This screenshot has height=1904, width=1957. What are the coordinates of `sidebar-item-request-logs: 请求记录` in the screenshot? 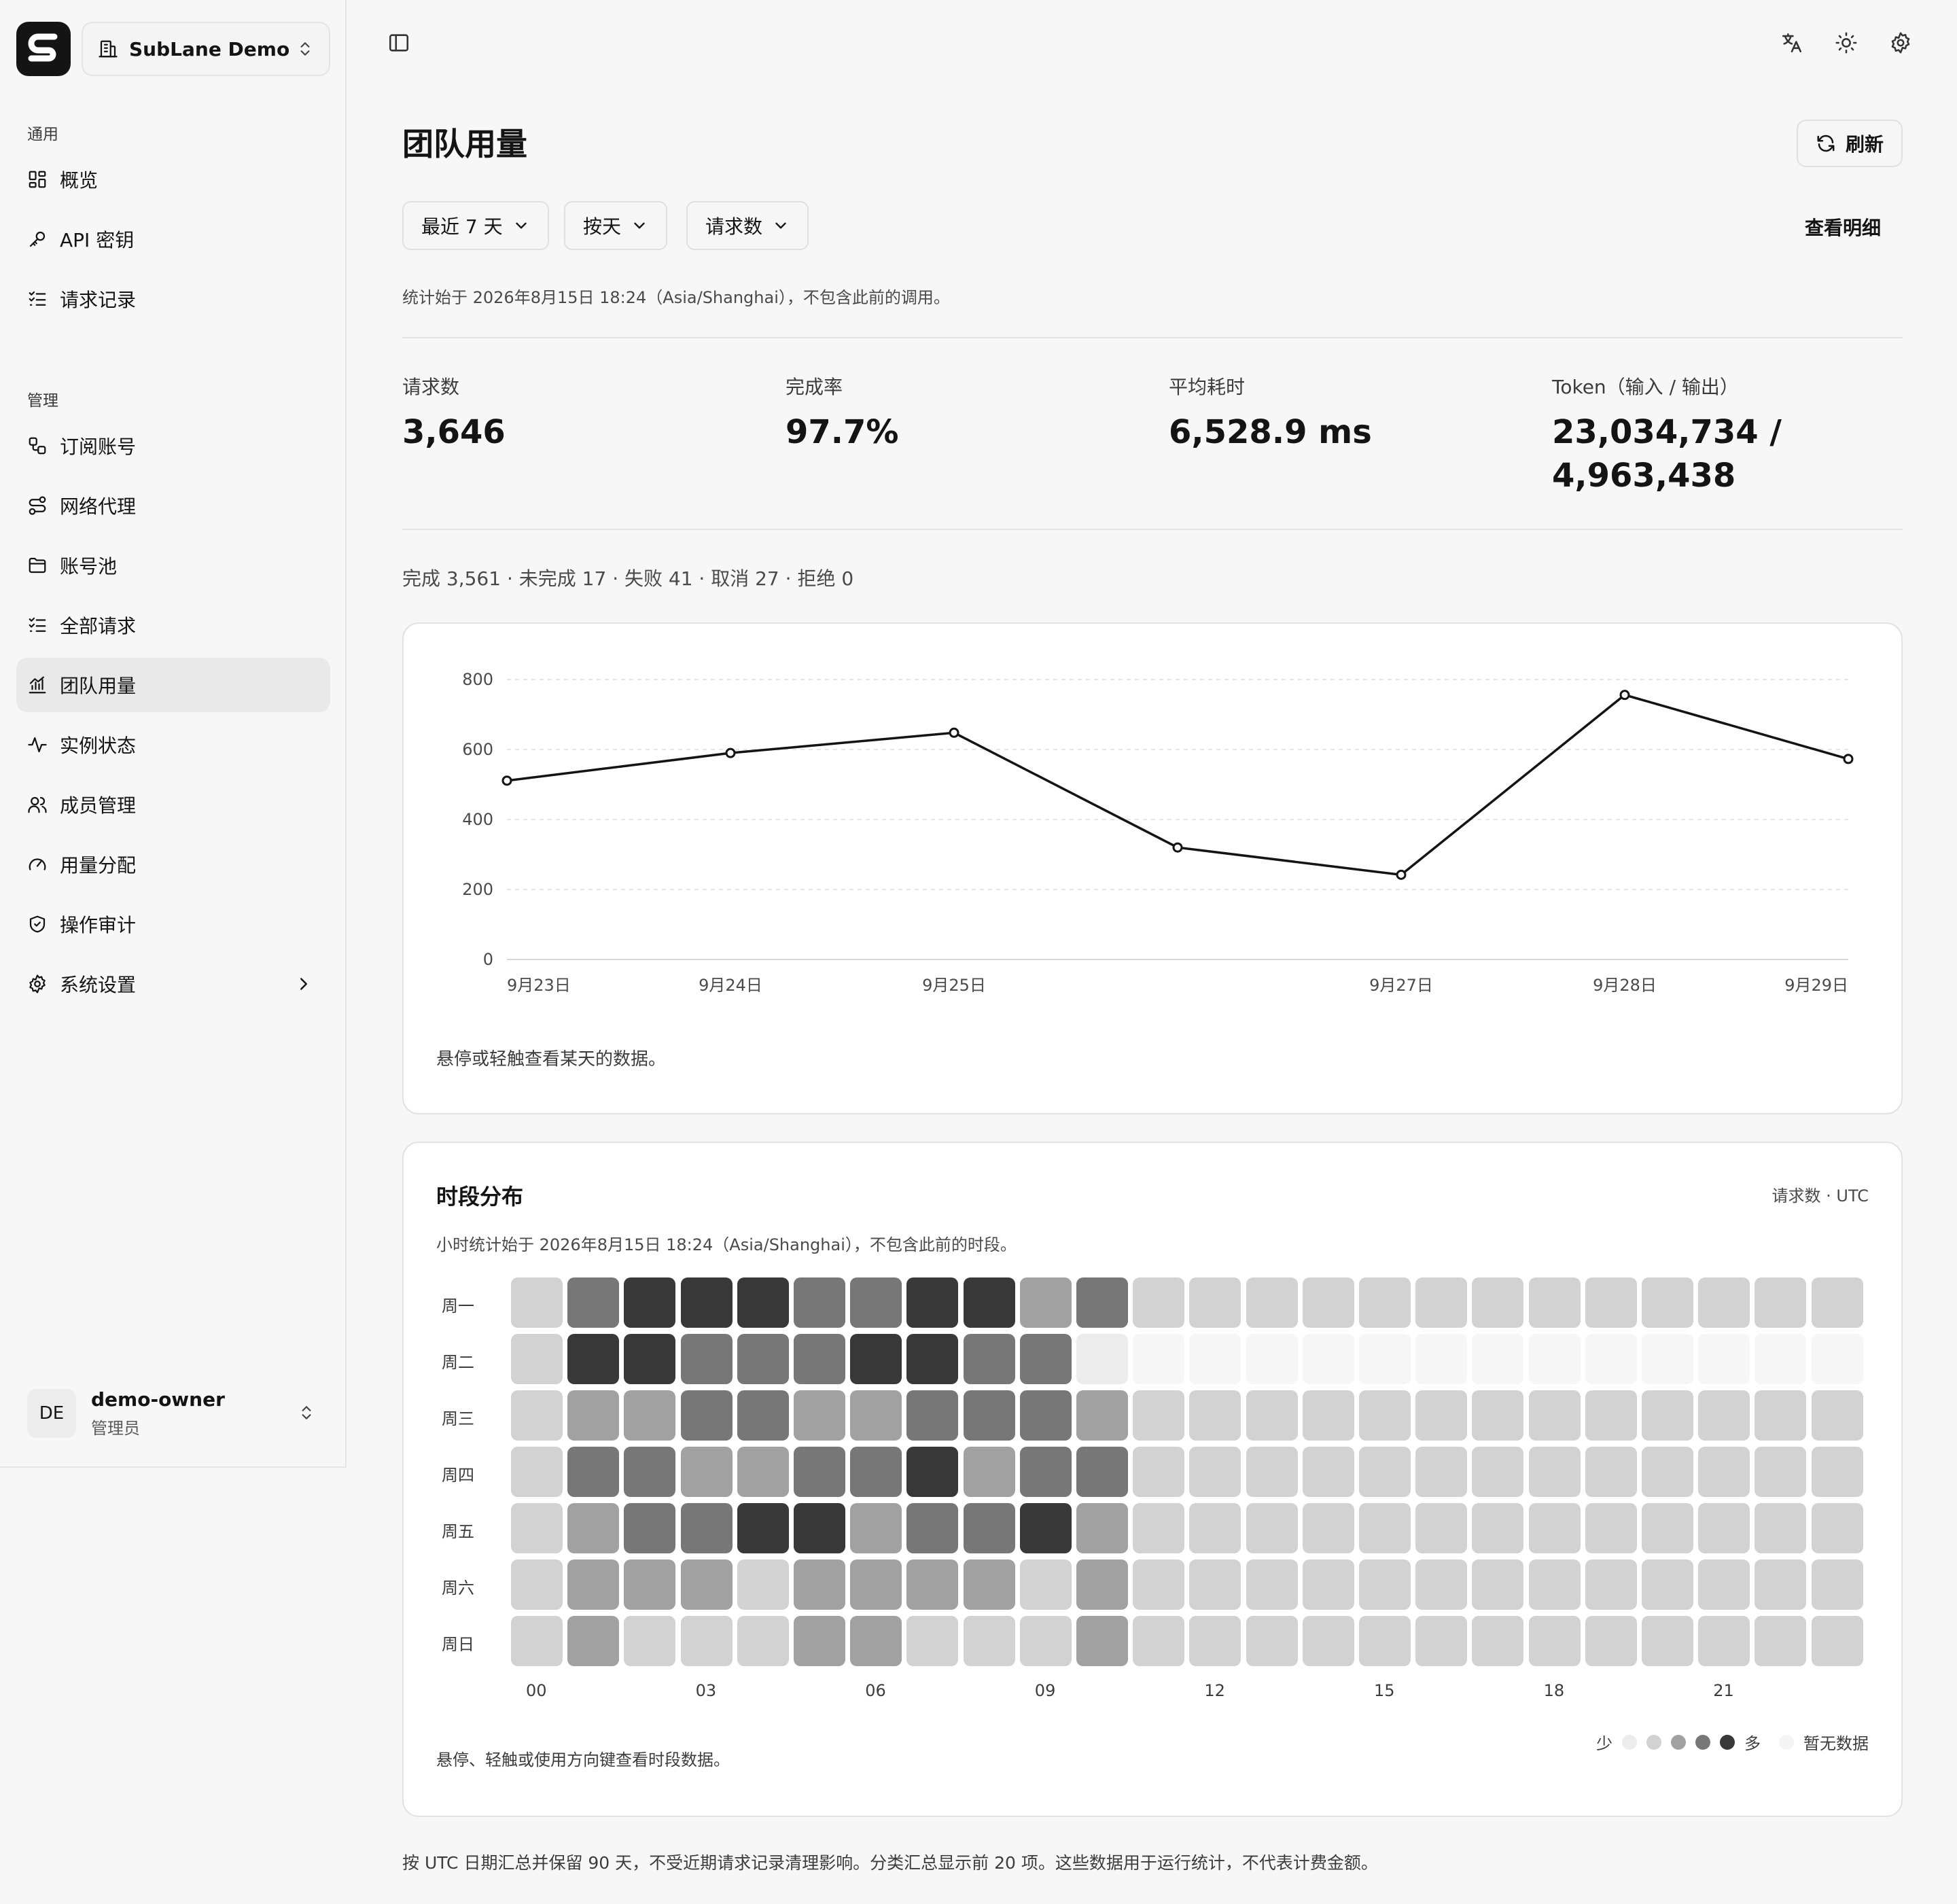 It's located at (173, 299).